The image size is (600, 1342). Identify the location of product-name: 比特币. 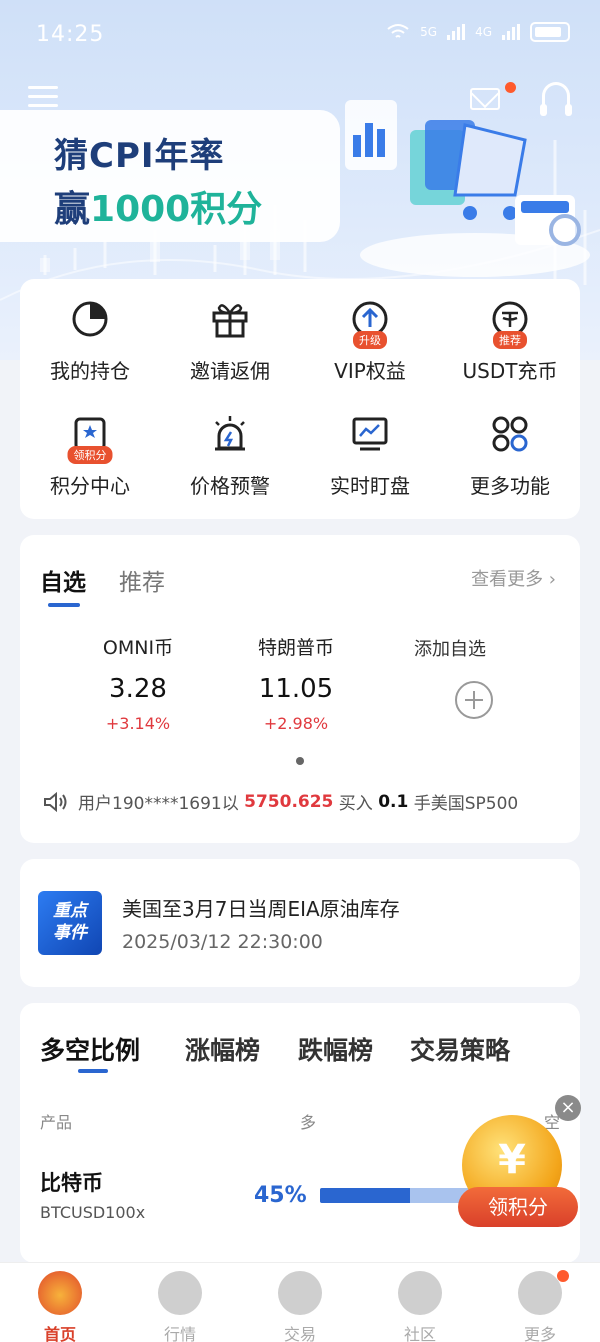
(71, 1182).